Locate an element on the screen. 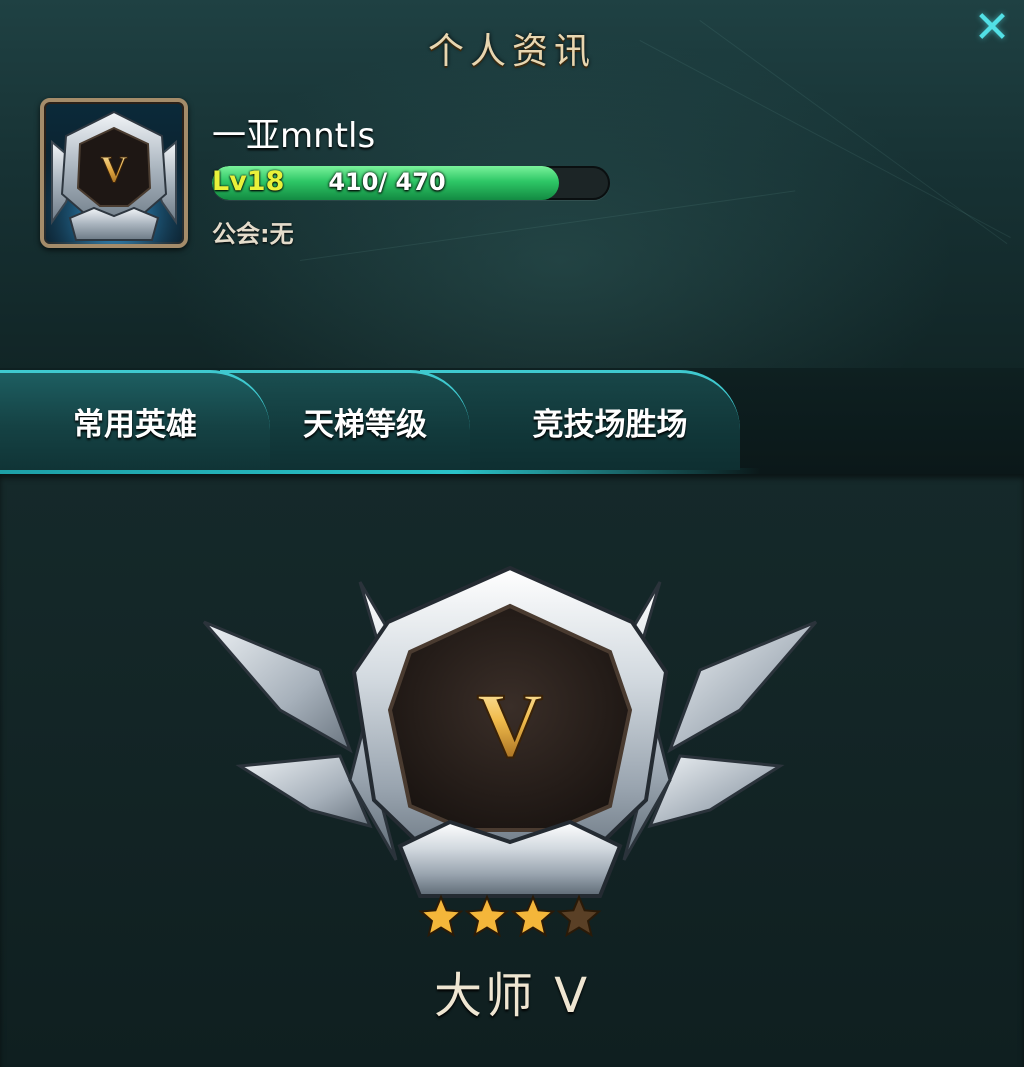  rank-name: 大师 V is located at coordinates (512, 996).